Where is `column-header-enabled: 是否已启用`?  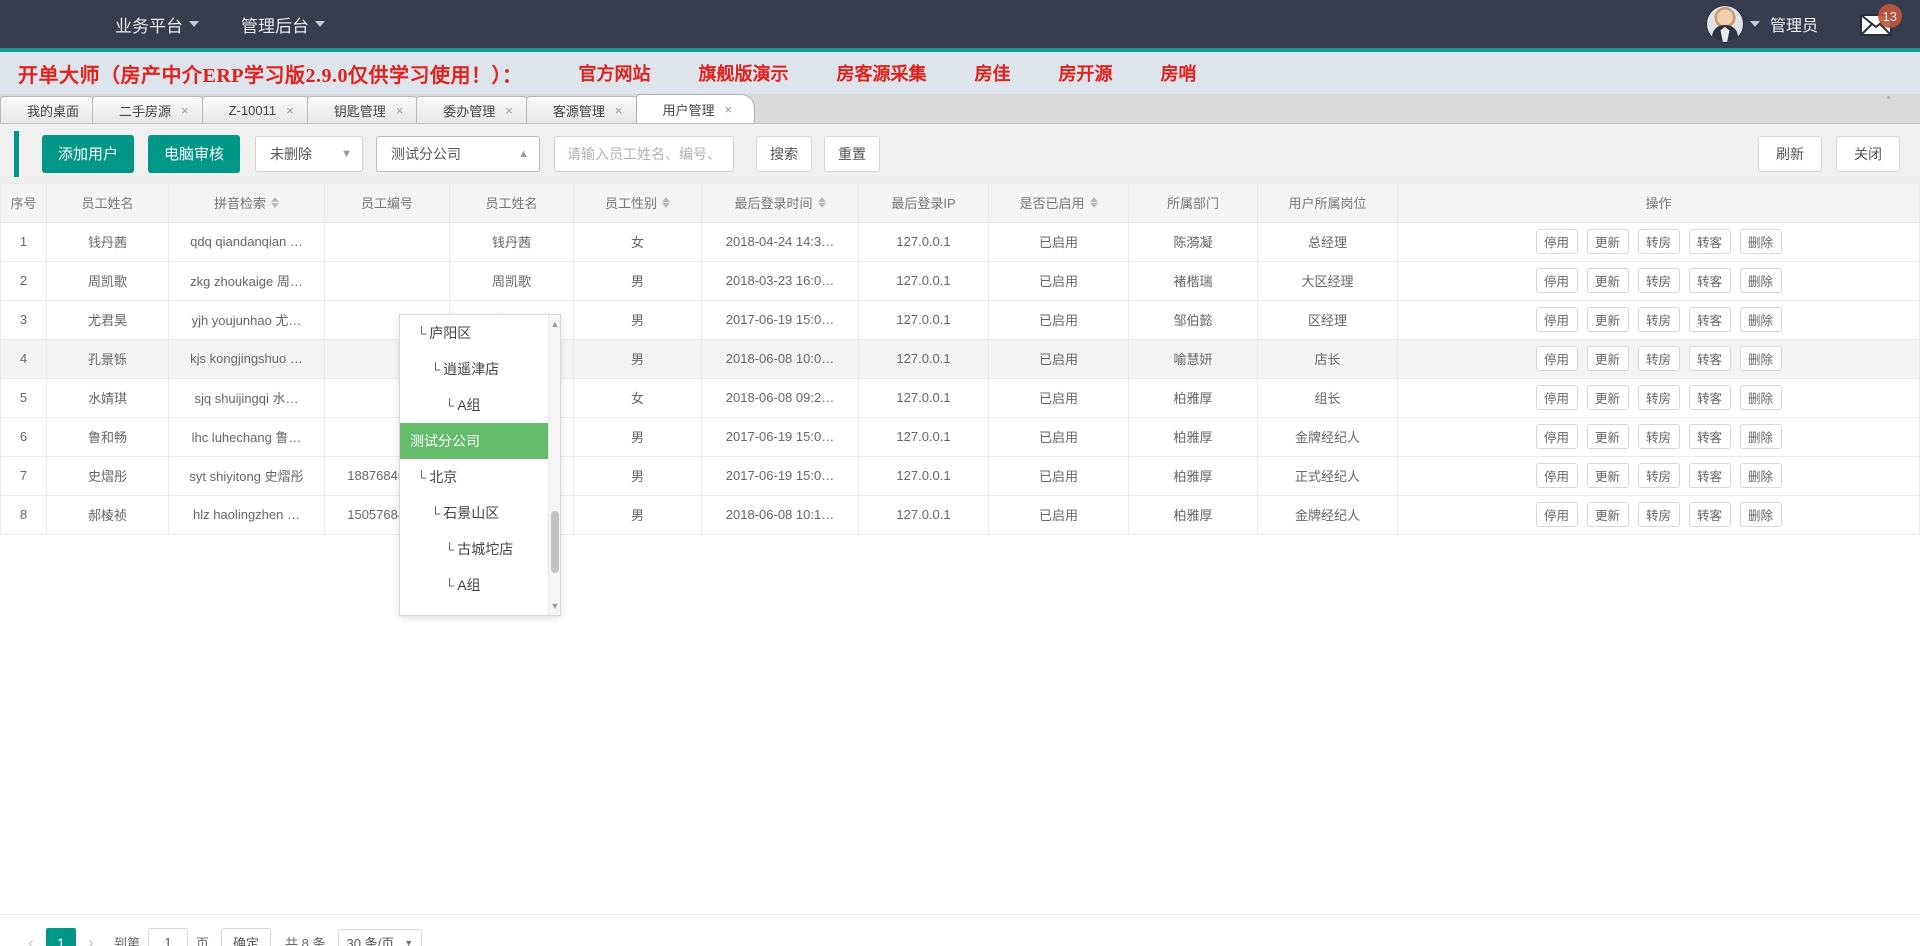 column-header-enabled: 是否已启用 is located at coordinates (1058, 203).